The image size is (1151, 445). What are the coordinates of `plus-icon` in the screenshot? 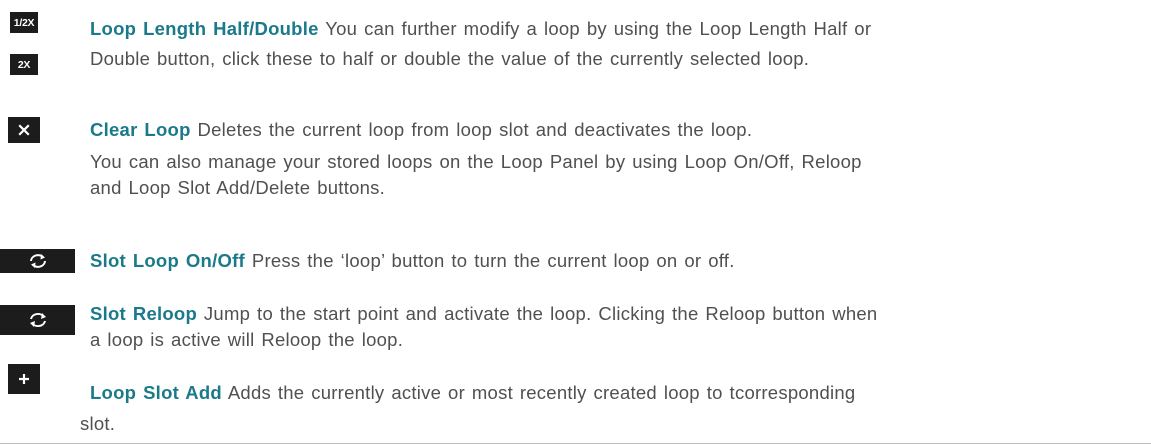 It's located at (24, 379).